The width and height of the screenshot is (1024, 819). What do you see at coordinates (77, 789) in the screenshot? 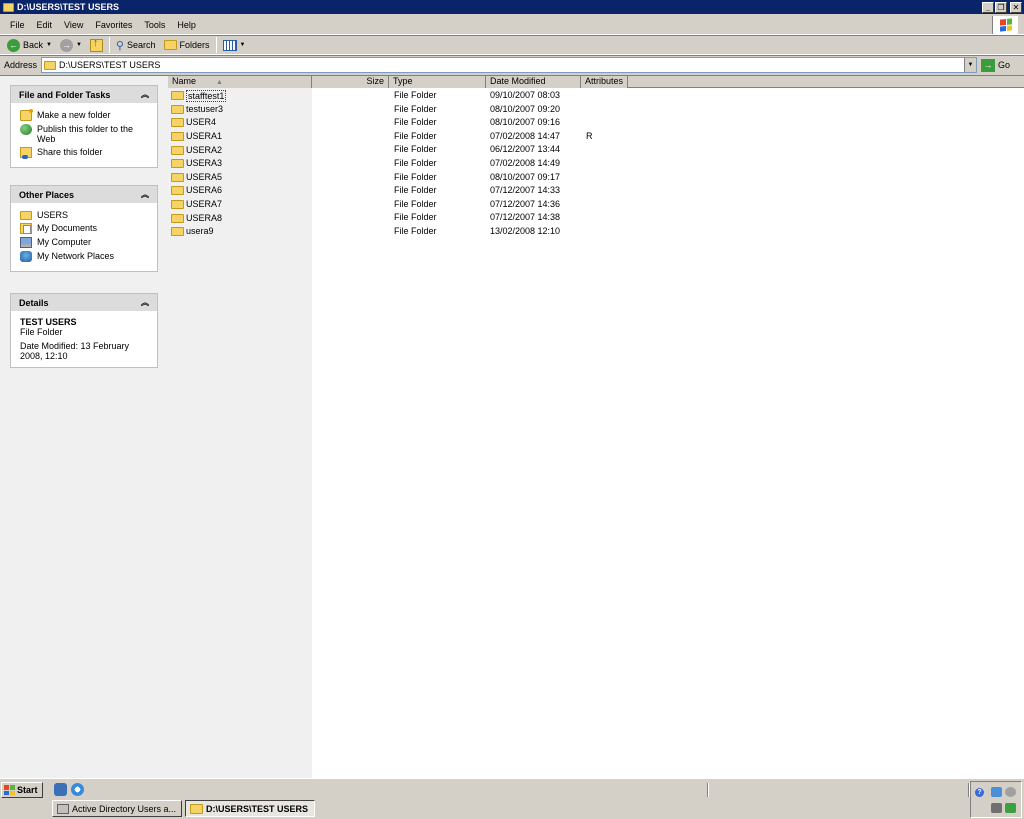
I see `internet-explorer-icon` at bounding box center [77, 789].